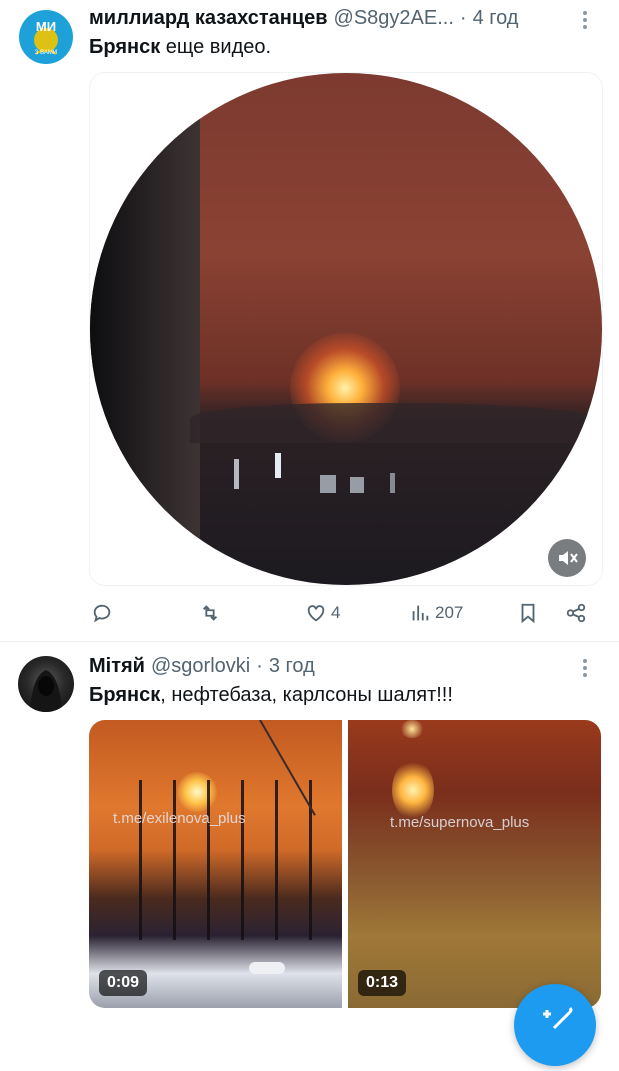 The height and width of the screenshot is (1071, 619). What do you see at coordinates (117, 666) in the screenshot?
I see `display-name: Мітяй` at bounding box center [117, 666].